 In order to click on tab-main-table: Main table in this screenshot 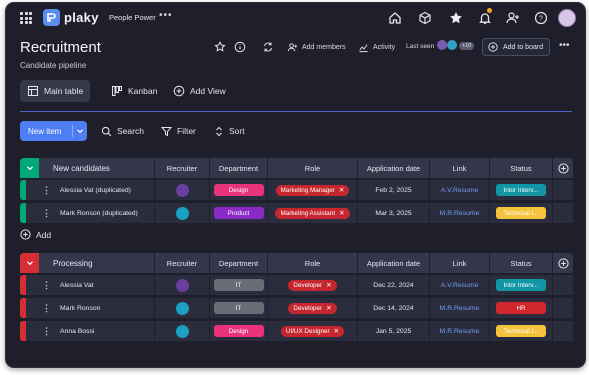, I will do `click(55, 91)`.